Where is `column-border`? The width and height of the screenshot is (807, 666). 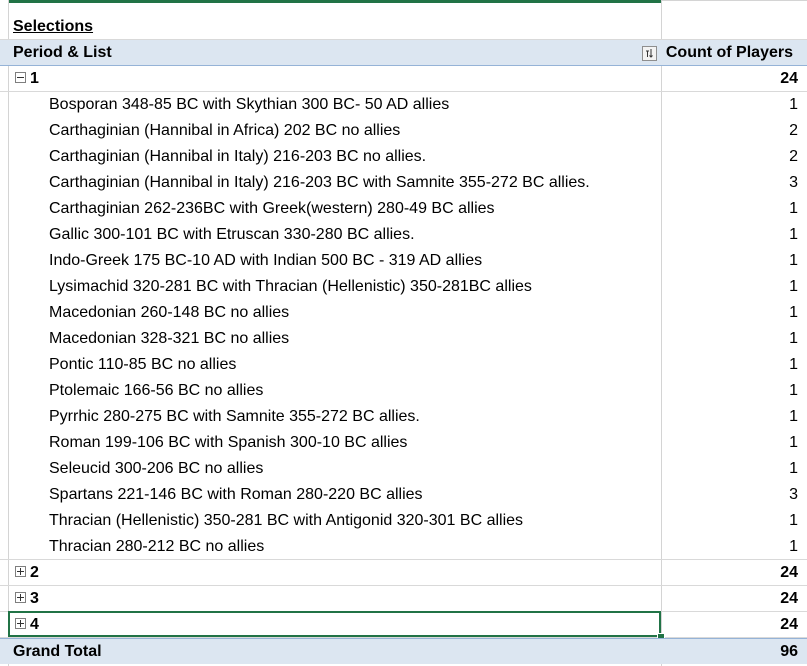 column-border is located at coordinates (734, 0).